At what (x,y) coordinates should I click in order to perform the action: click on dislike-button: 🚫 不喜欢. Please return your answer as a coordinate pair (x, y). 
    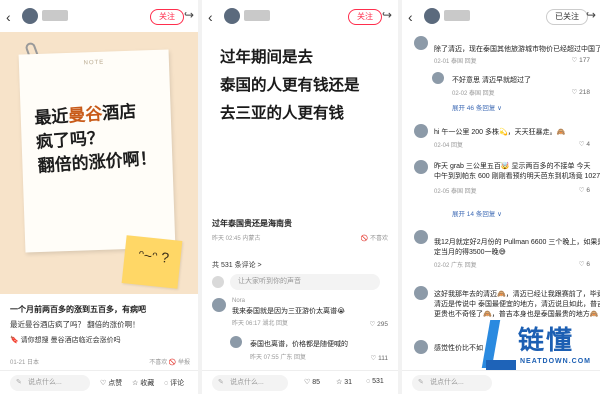
    Looking at the image, I should click on (374, 237).